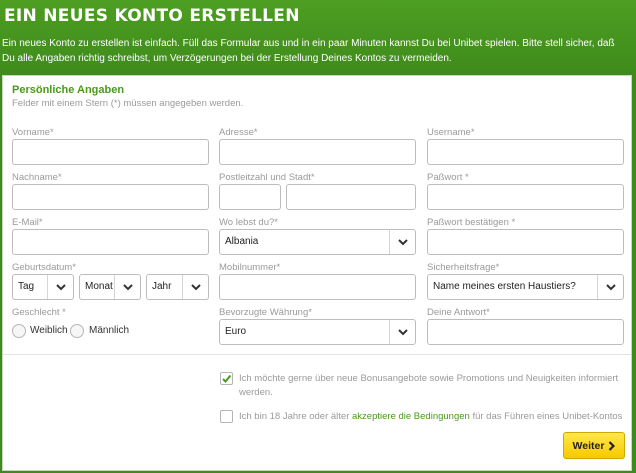  I want to click on terms-checkbox, so click(226, 416).